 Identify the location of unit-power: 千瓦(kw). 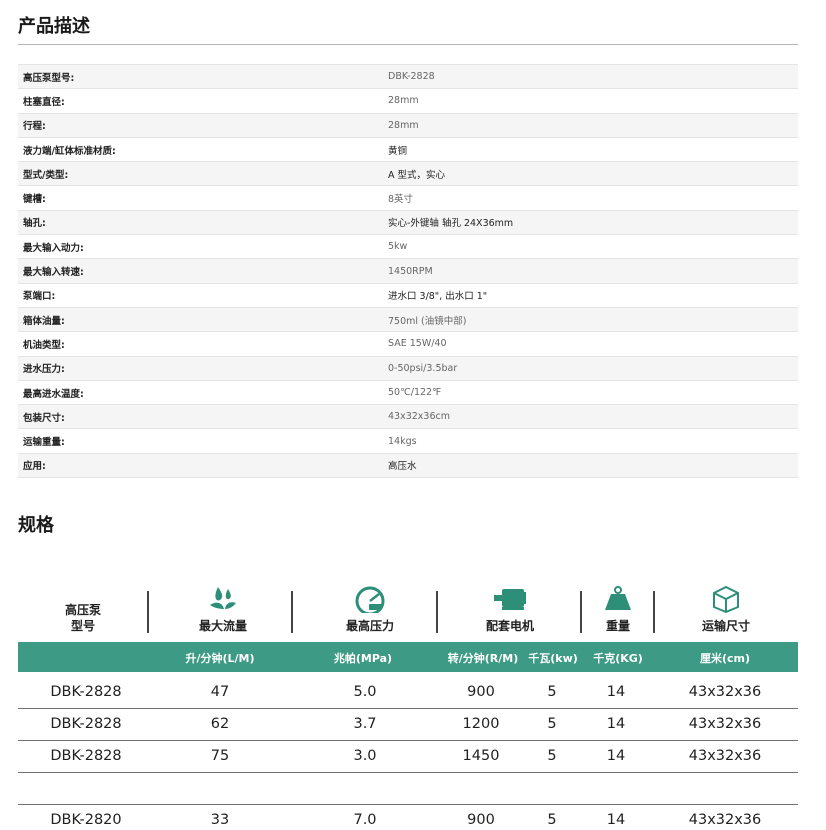
(553, 658).